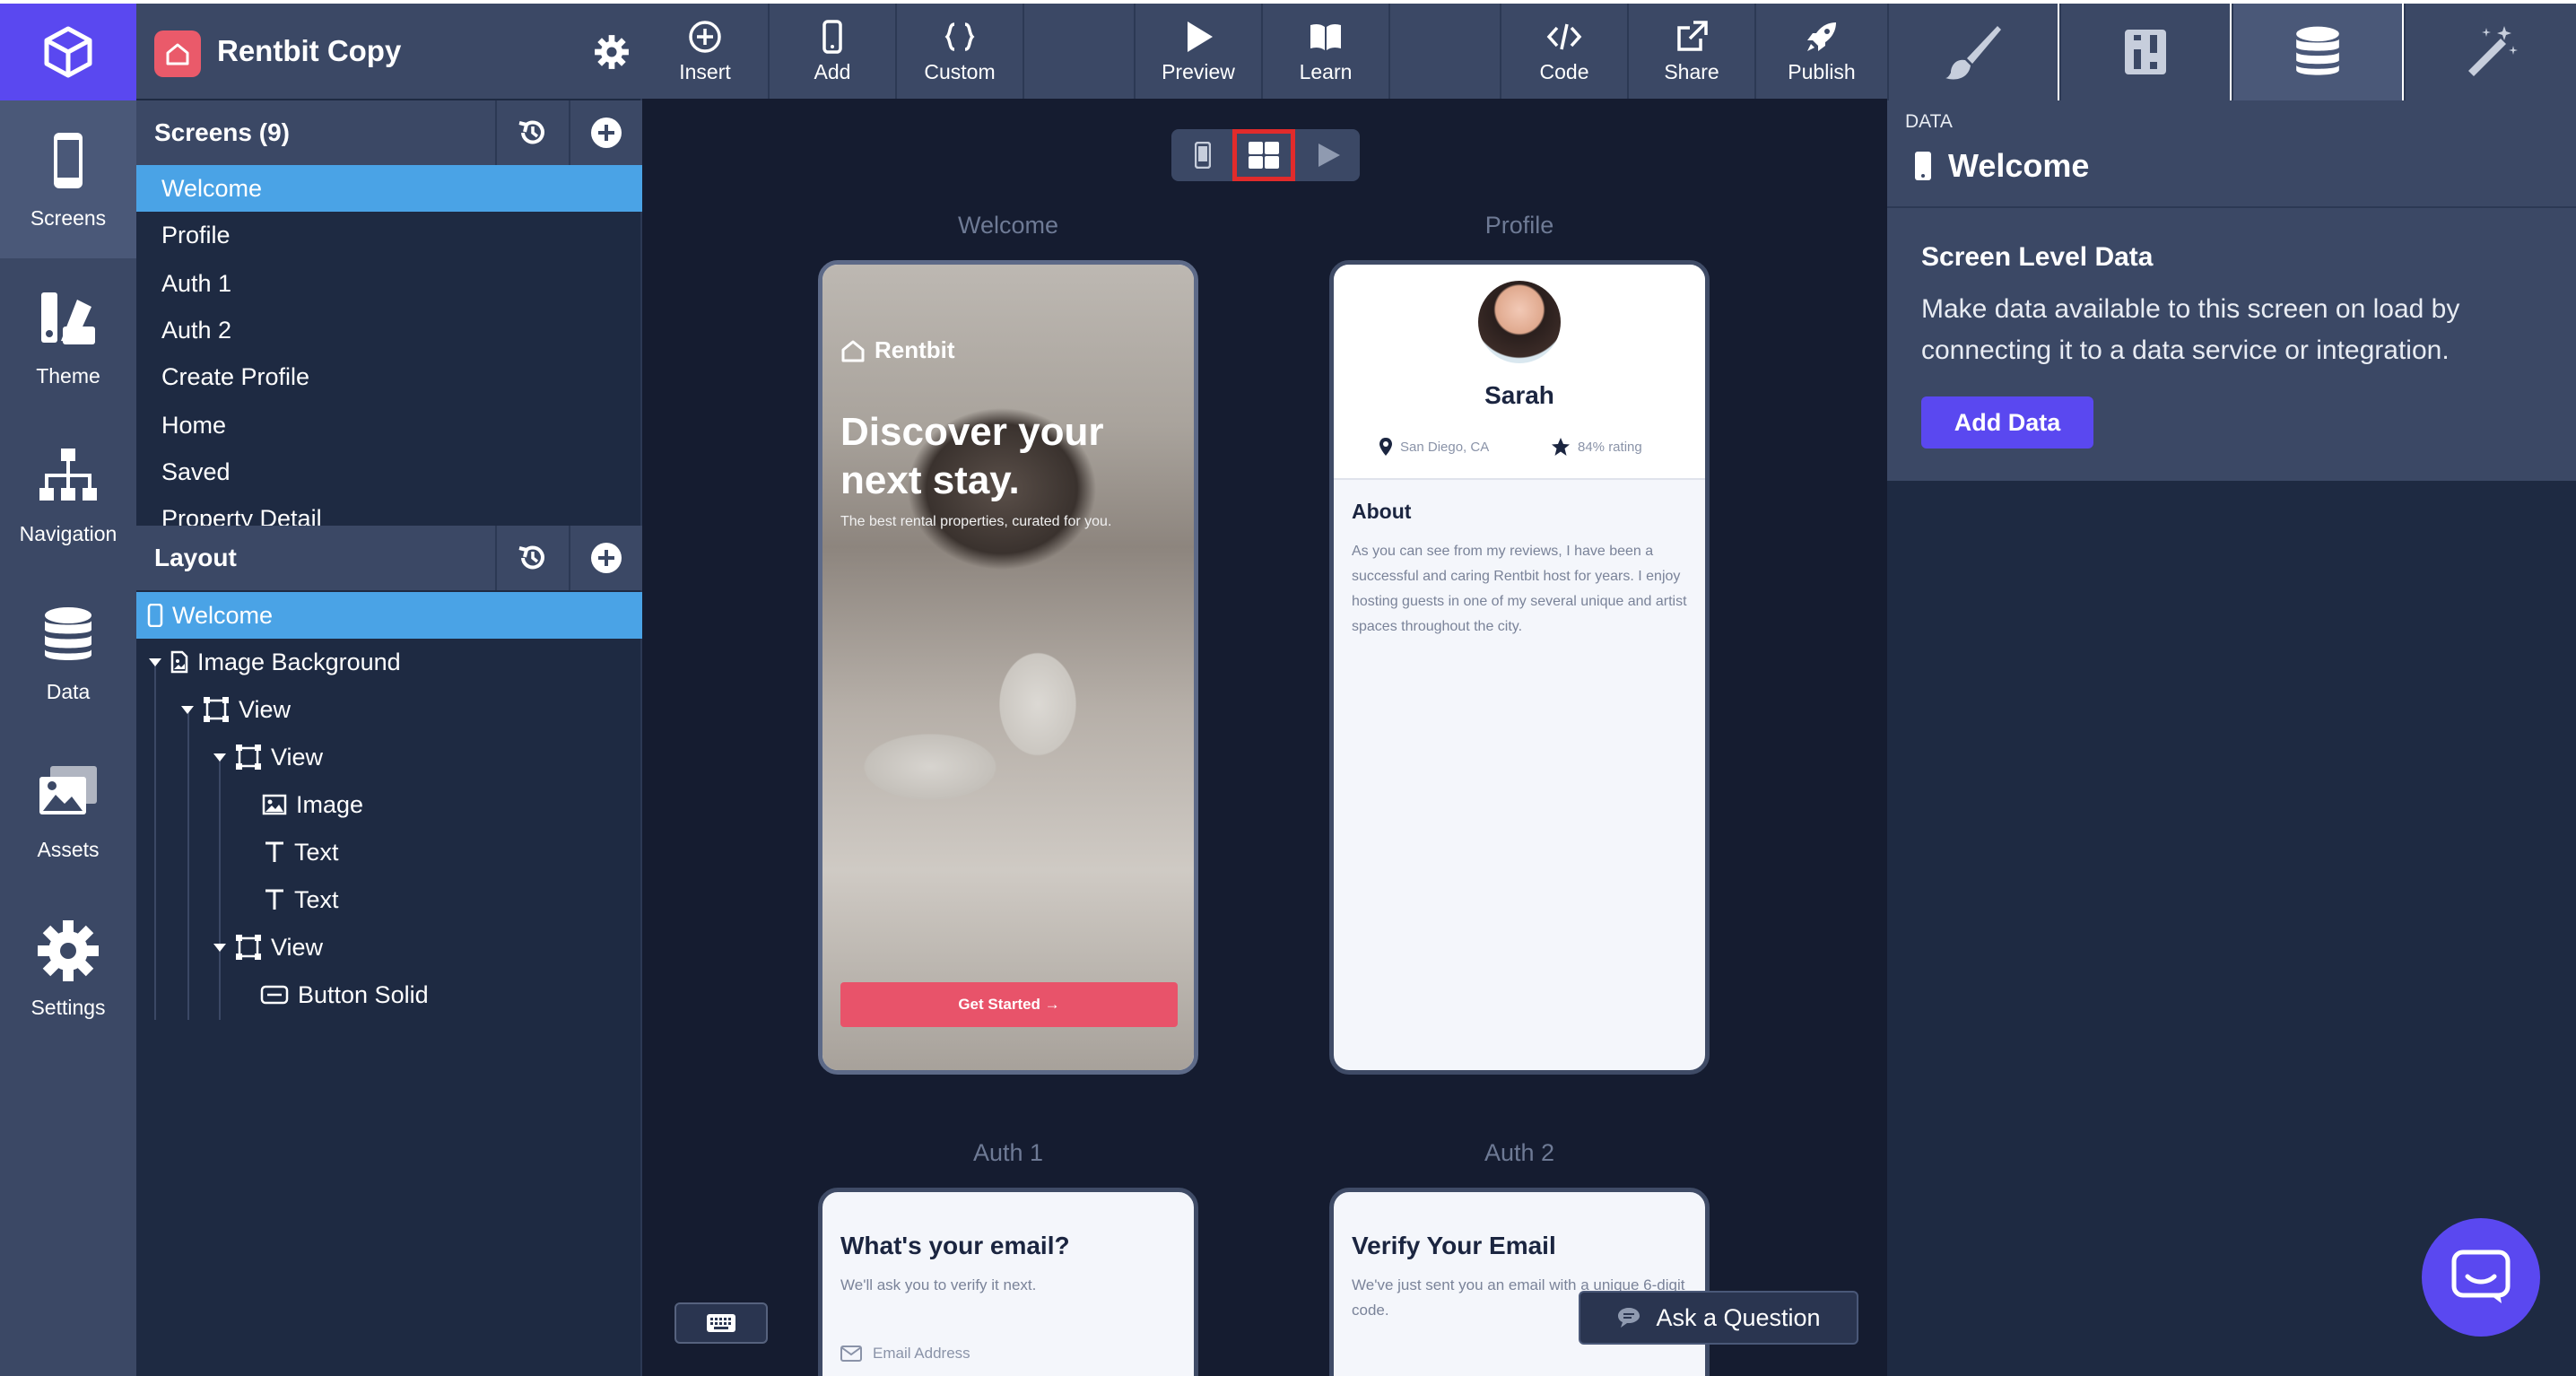 The width and height of the screenshot is (2576, 1376). Describe the element at coordinates (2317, 52) in the screenshot. I see `tab-data` at that location.